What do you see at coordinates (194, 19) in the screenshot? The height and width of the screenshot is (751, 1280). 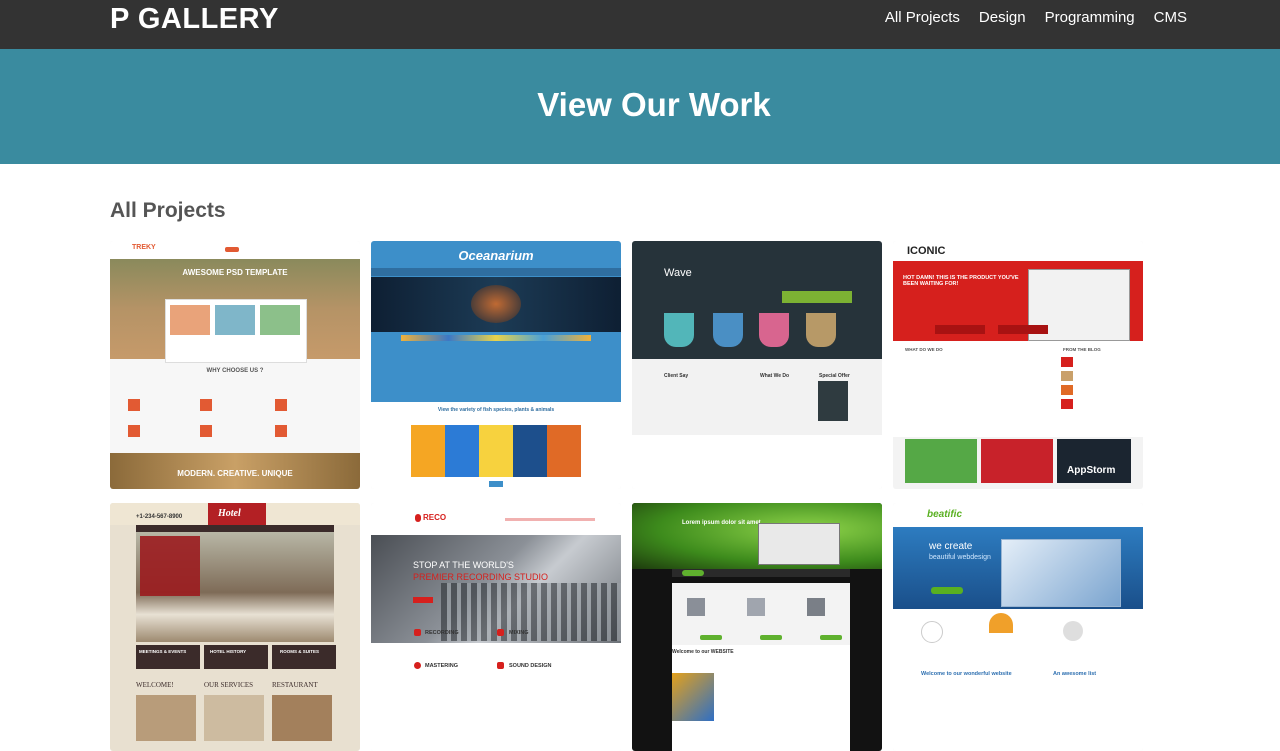 I see `brand-logo: P GALLERY` at bounding box center [194, 19].